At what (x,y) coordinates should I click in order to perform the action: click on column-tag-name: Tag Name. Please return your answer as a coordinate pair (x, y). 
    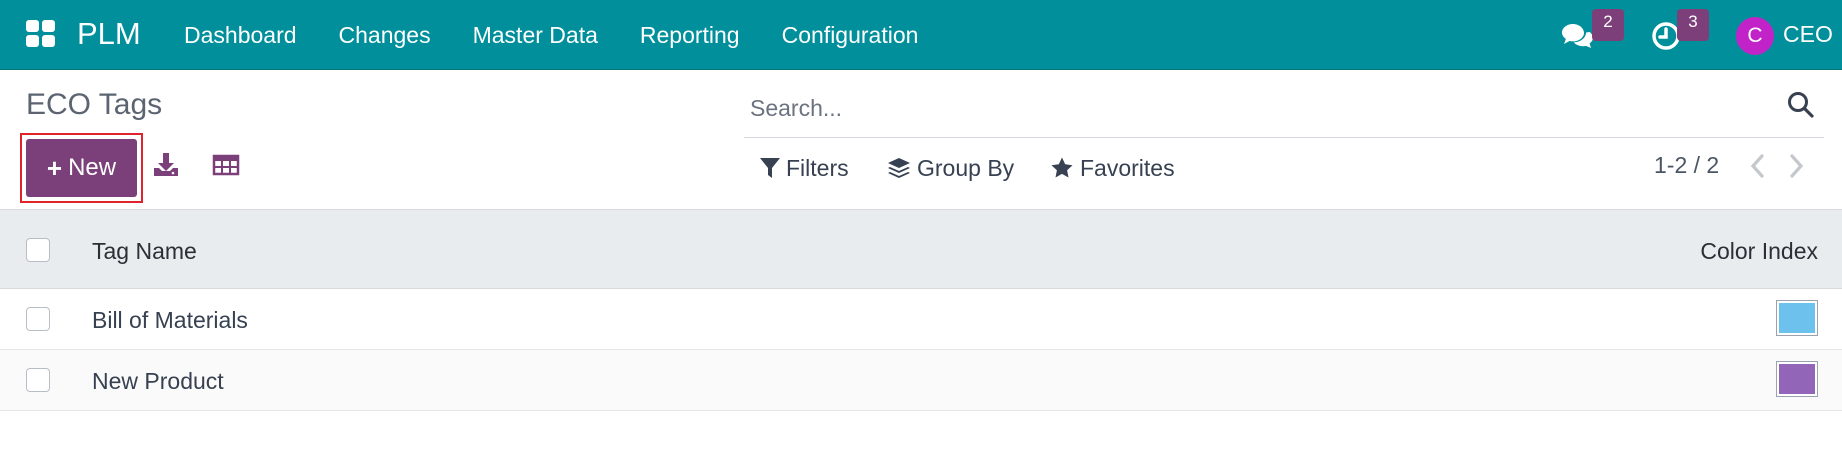
    Looking at the image, I should click on (144, 251).